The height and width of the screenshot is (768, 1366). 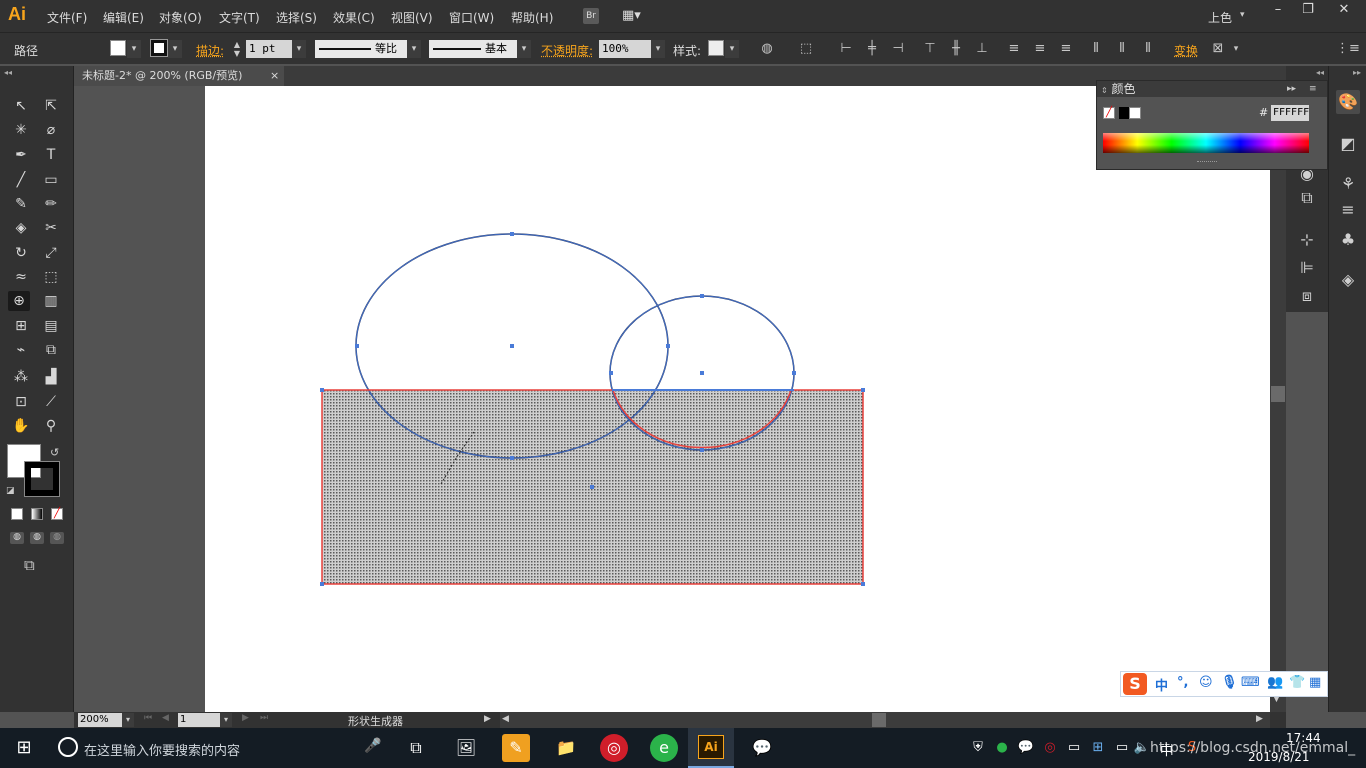 I want to click on expand-panel-icon: ▸▸, so click(x=1291, y=89).